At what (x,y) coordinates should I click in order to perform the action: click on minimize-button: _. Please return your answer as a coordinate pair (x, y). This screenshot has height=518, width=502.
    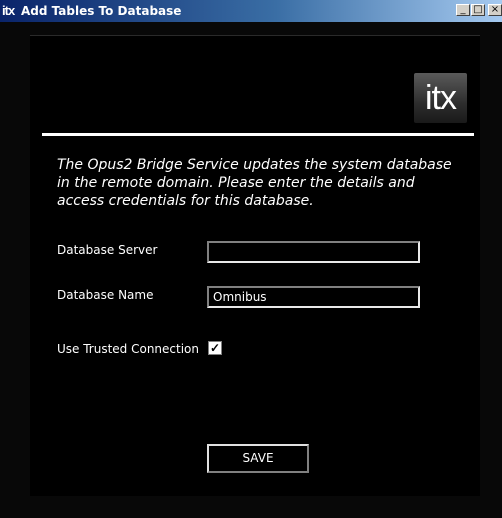
    Looking at the image, I should click on (463, 10).